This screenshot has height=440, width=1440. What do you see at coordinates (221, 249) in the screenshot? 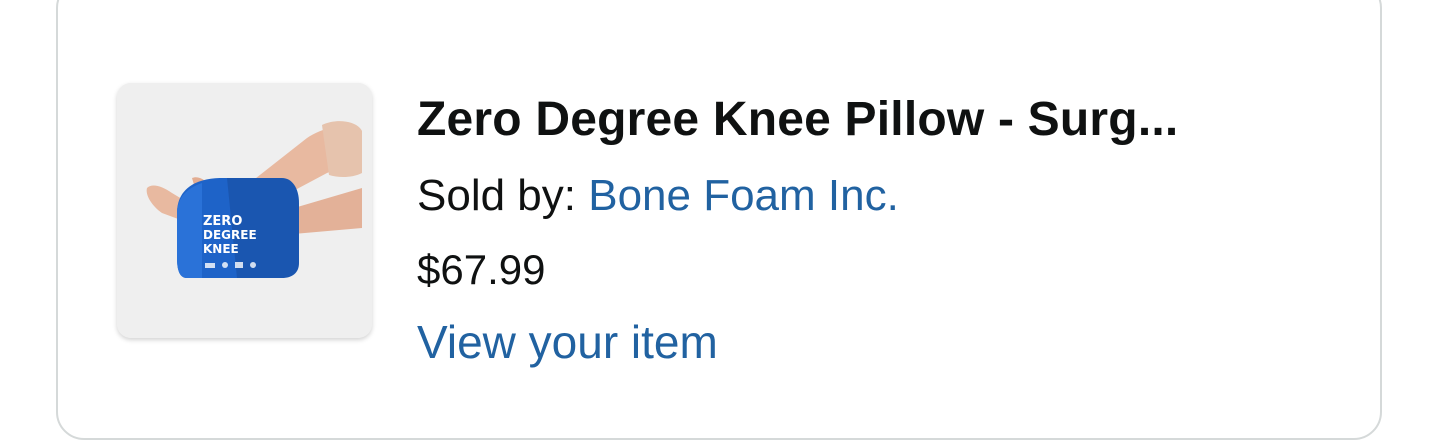
I see `pillow-brand-text-bottom: KNEE` at bounding box center [221, 249].